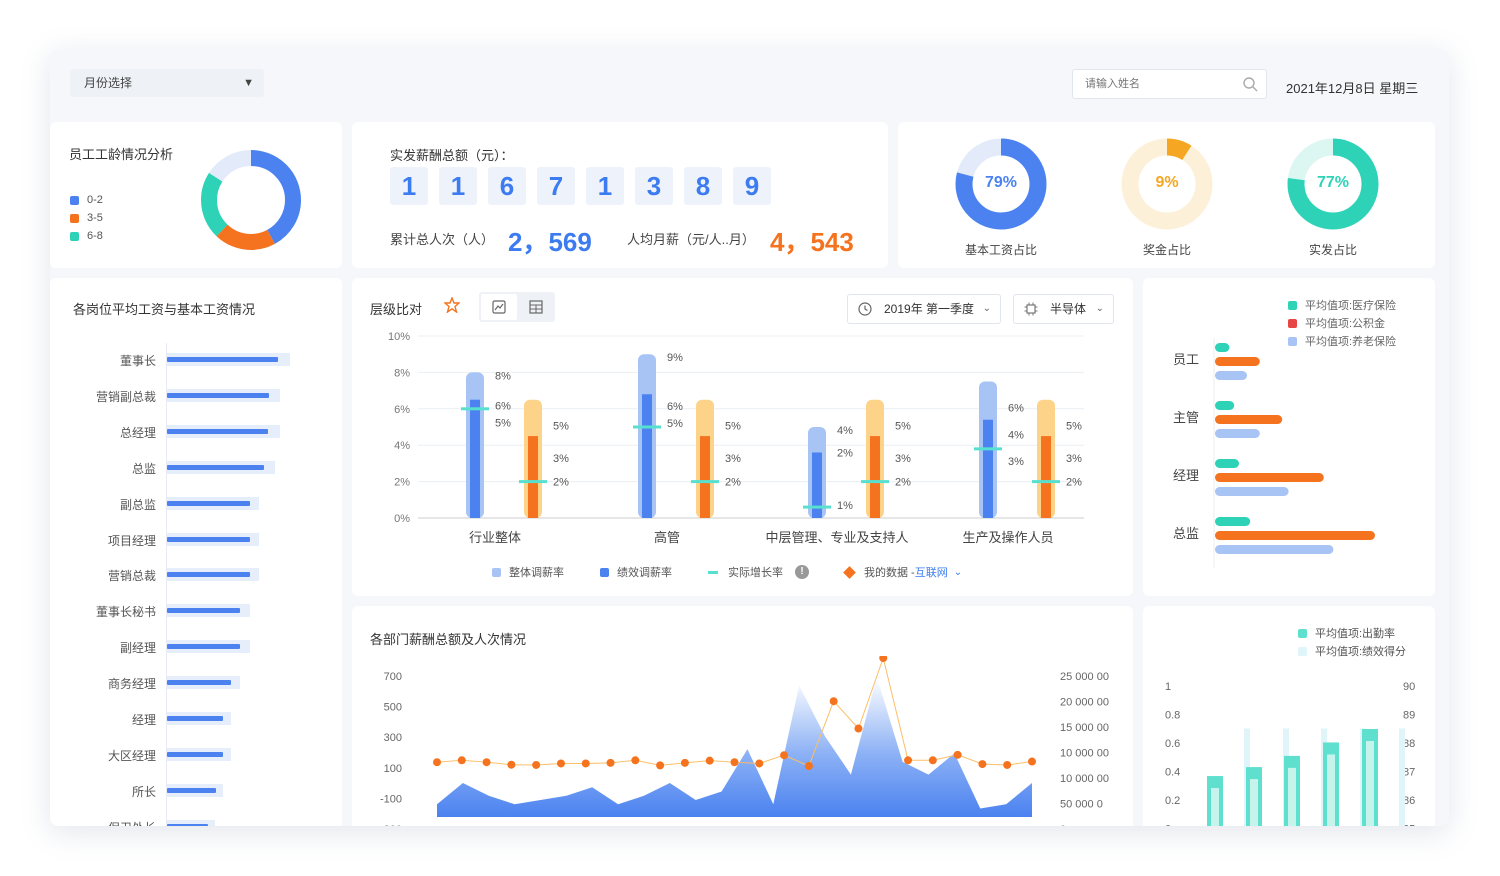 The height and width of the screenshot is (876, 1500). What do you see at coordinates (143, 791) in the screenshot?
I see `position-label: 所长` at bounding box center [143, 791].